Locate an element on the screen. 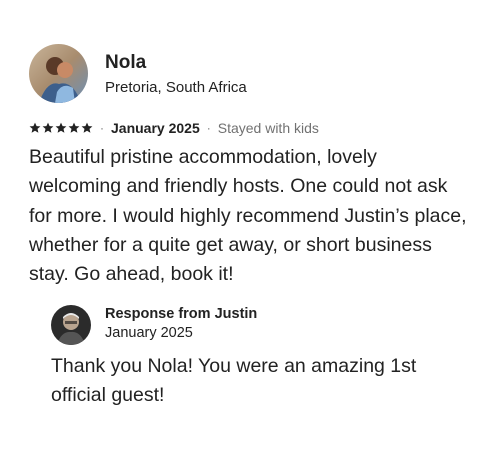 Image resolution: width=500 pixels, height=469 pixels. review-date: January 2025 is located at coordinates (155, 128).